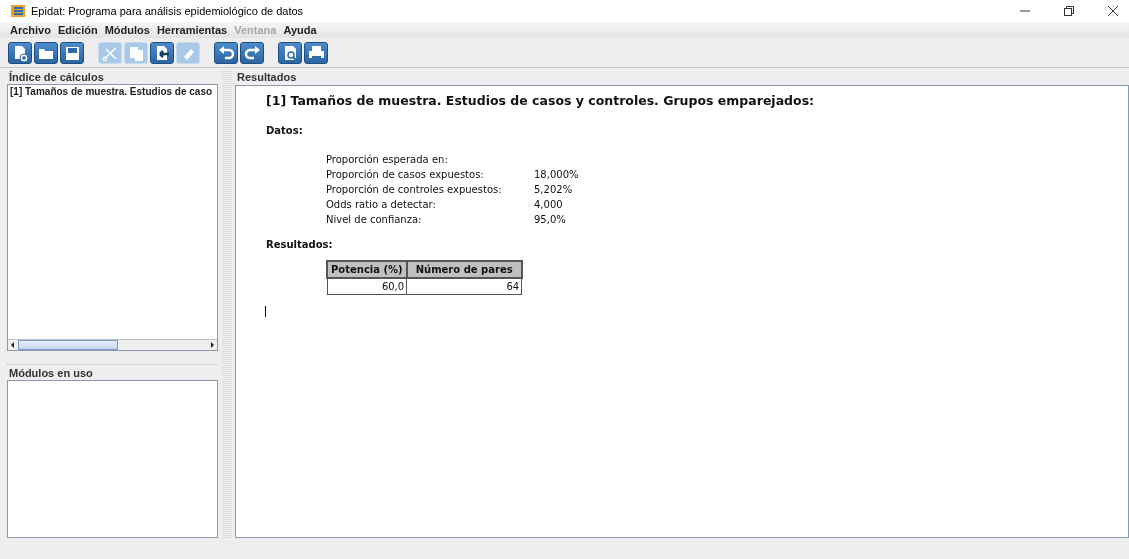 The width and height of the screenshot is (1129, 559). What do you see at coordinates (72, 52) in the screenshot?
I see `floppy-disk-button` at bounding box center [72, 52].